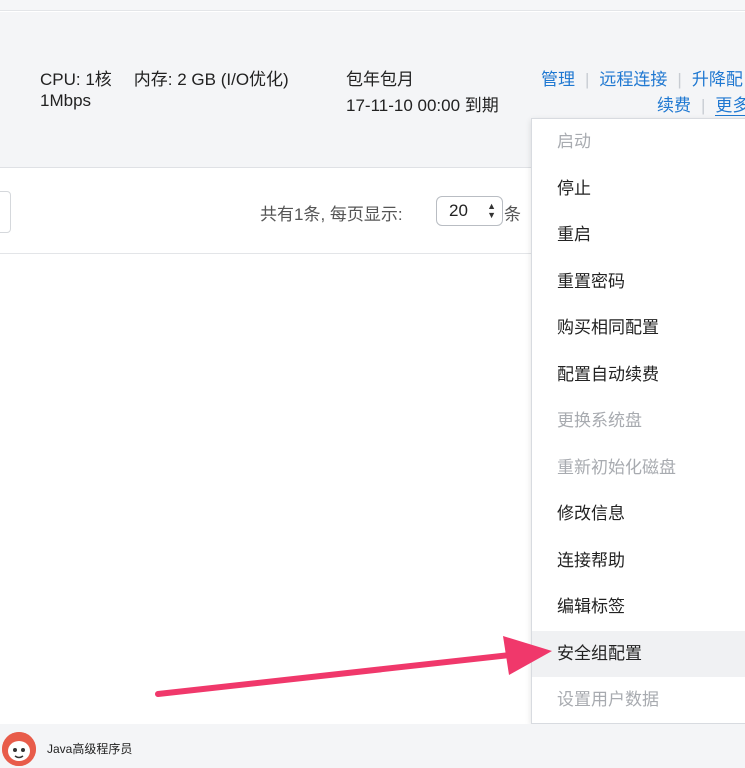 The height and width of the screenshot is (768, 745). What do you see at coordinates (353, 666) in the screenshot?
I see `pointer-arrow-icon` at bounding box center [353, 666].